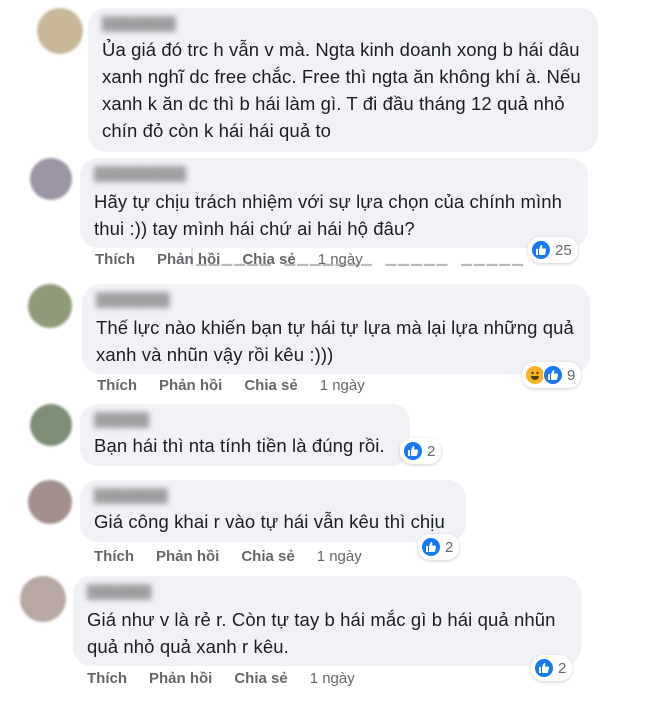  What do you see at coordinates (327, 592) in the screenshot?
I see `author-name-blurred: ███████` at bounding box center [327, 592].